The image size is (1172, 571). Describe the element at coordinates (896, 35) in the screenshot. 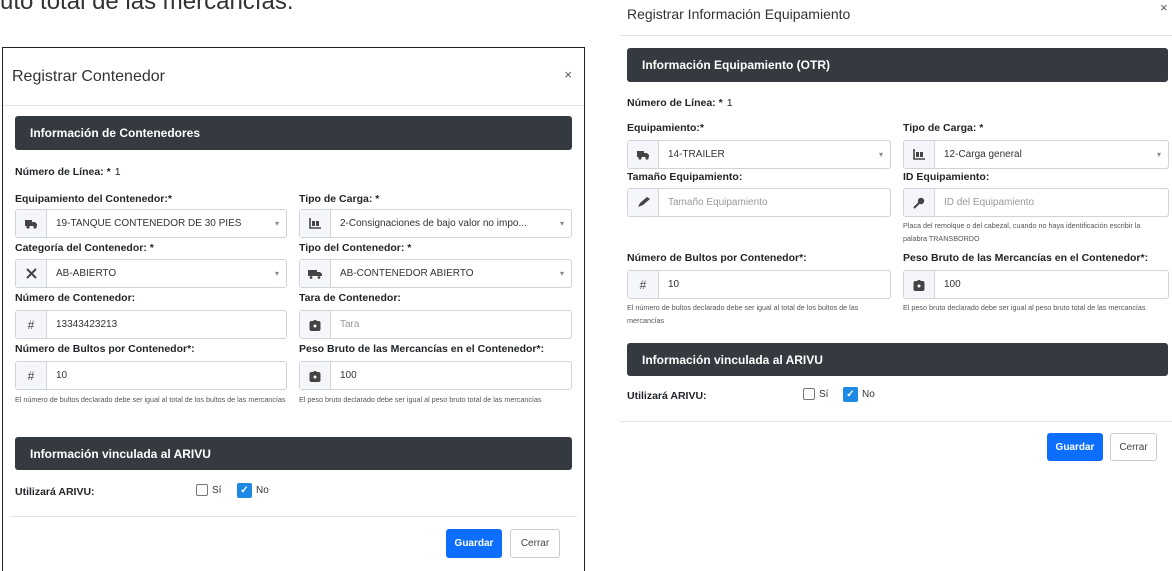

I see `header-divider` at that location.